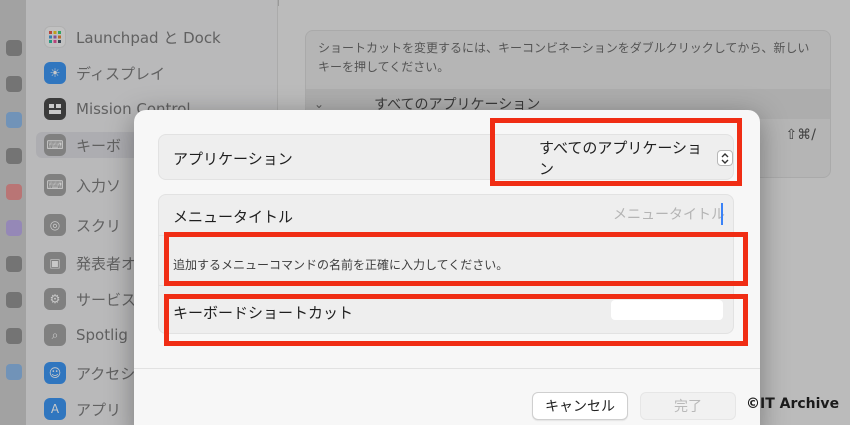 This screenshot has width=850, height=425. I want to click on menu-title-label: メニュータイトル, so click(233, 217).